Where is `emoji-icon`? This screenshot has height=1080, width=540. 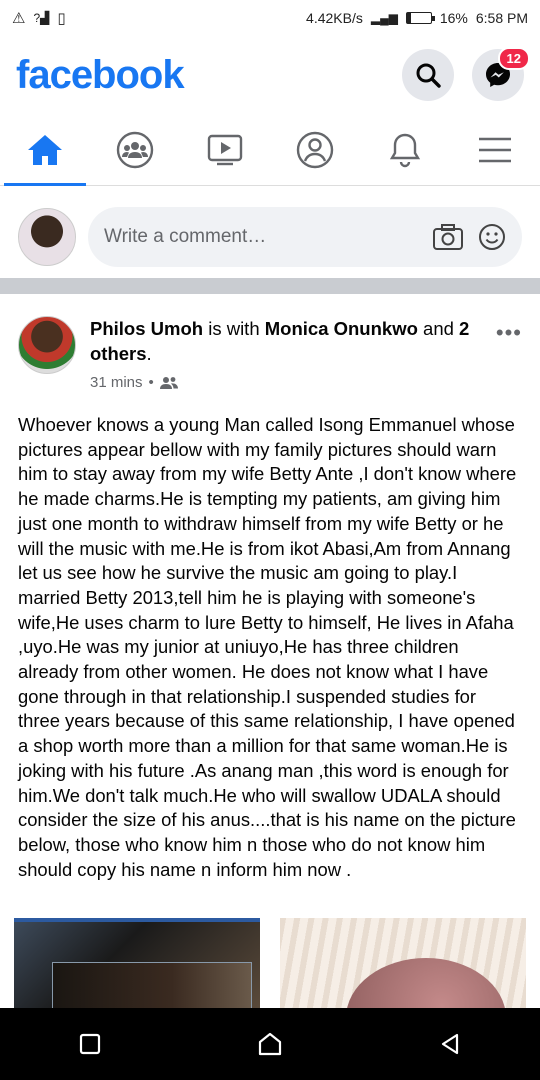 emoji-icon is located at coordinates (492, 237).